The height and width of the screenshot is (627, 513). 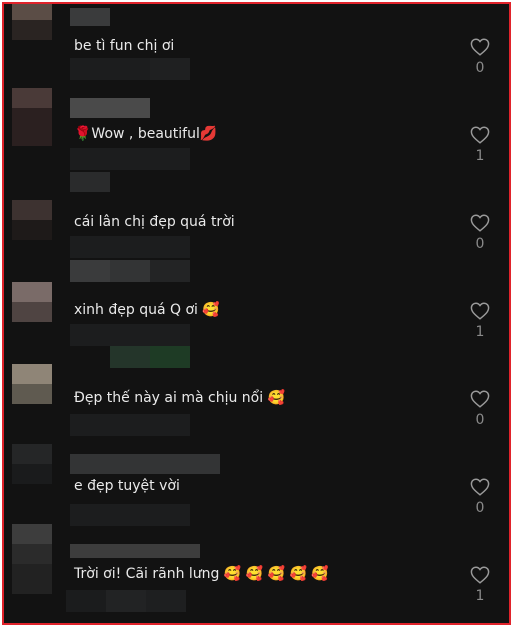 What do you see at coordinates (256, 48) in the screenshot?
I see `comment-item: be tì fun chị ơi 0` at bounding box center [256, 48].